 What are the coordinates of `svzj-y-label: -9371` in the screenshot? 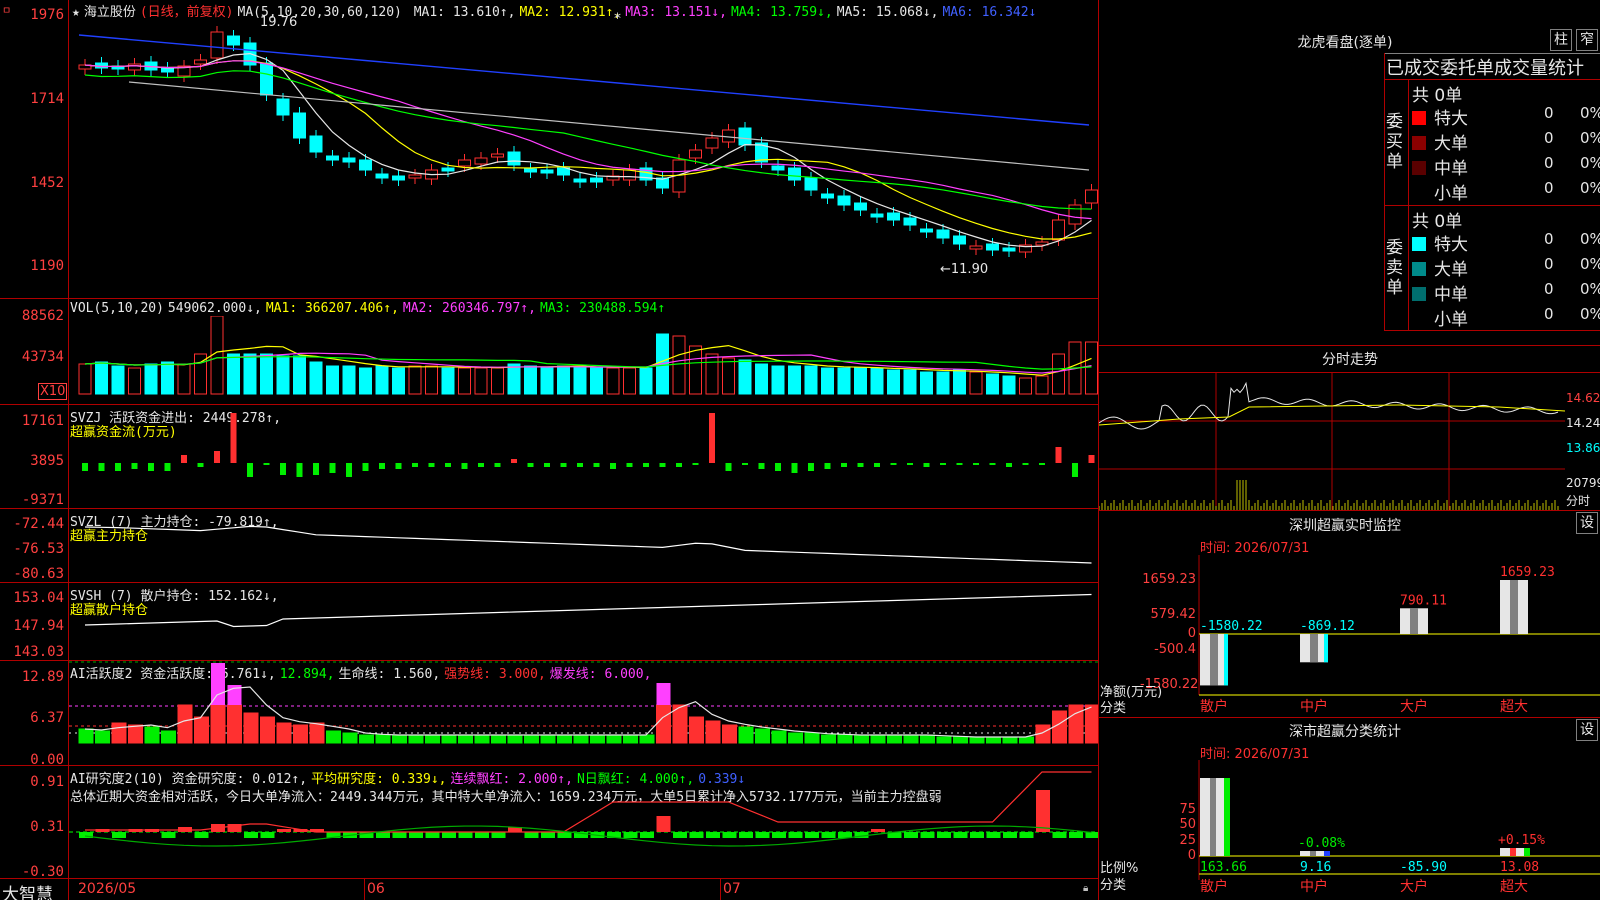 It's located at (33, 500).